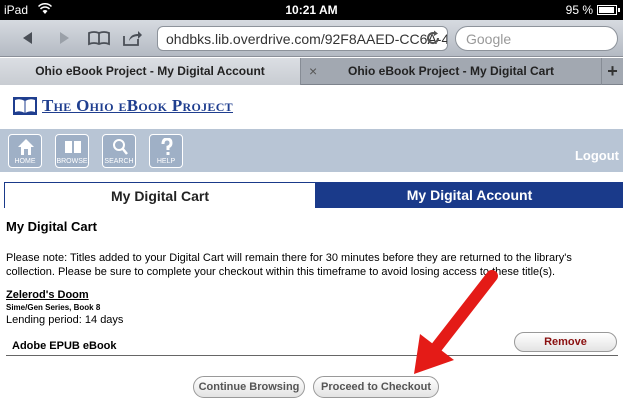  I want to click on cart-heading: My Digital Cart, so click(52, 226).